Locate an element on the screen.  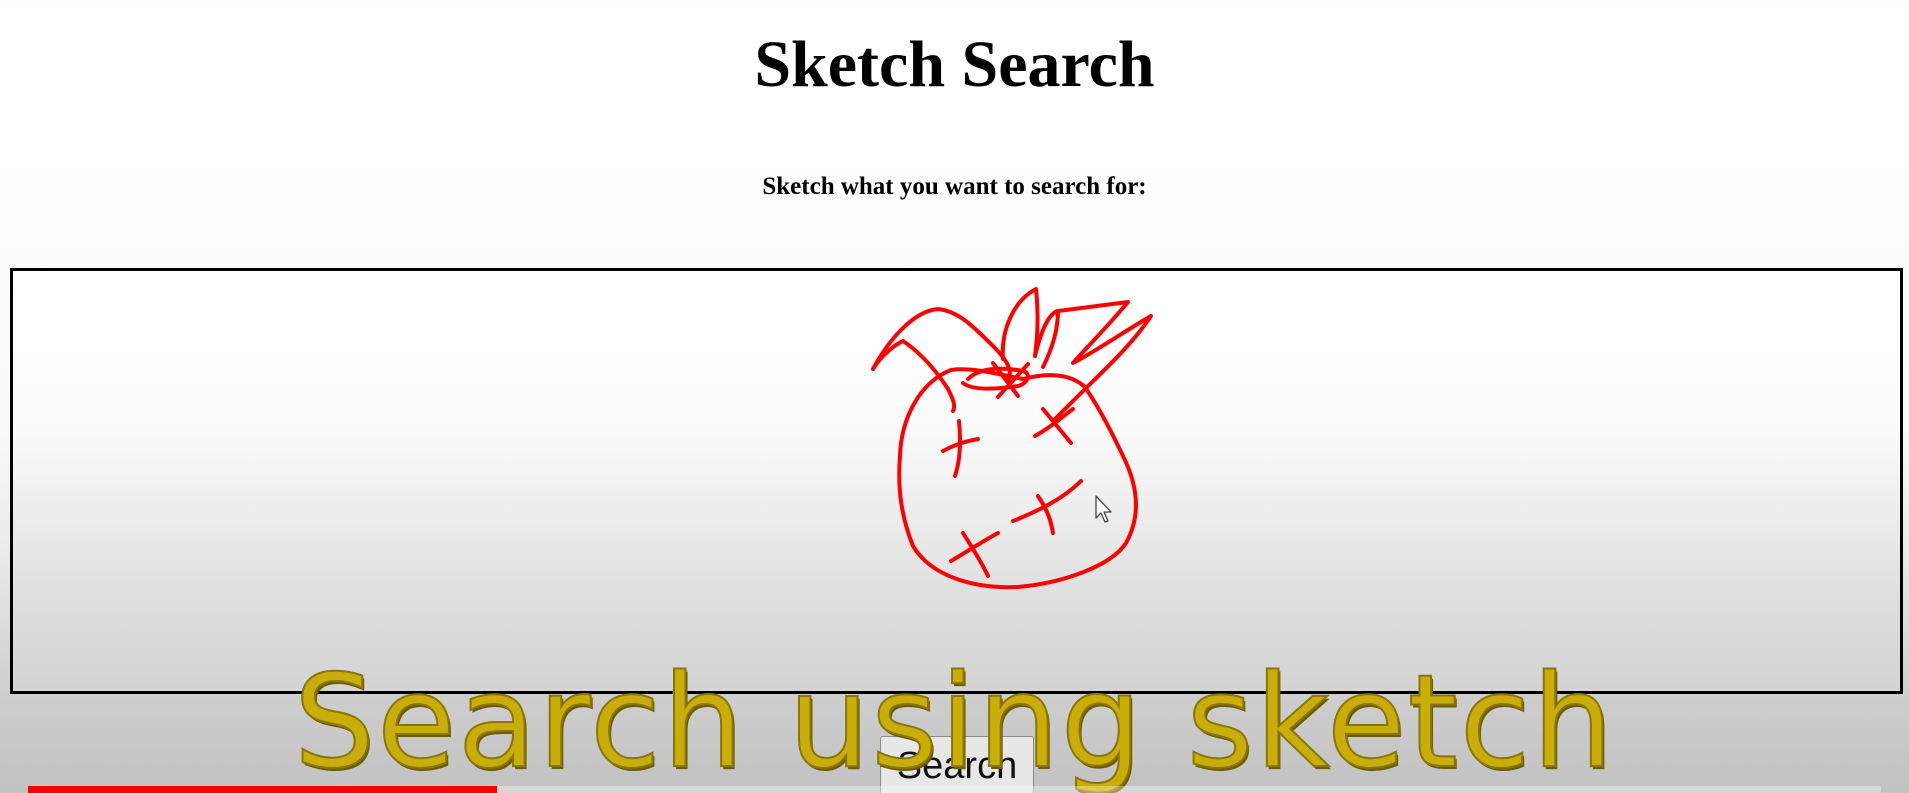
sketch-drawing is located at coordinates (1012, 438).